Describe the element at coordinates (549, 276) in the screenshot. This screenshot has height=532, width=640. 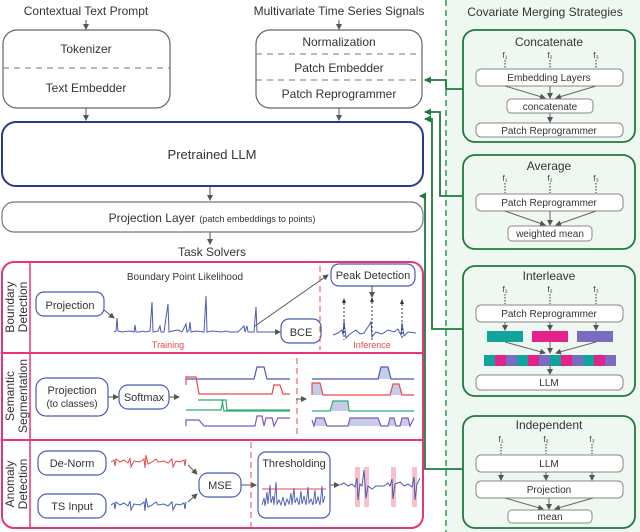
I see `svg-text: Interleave` at that location.